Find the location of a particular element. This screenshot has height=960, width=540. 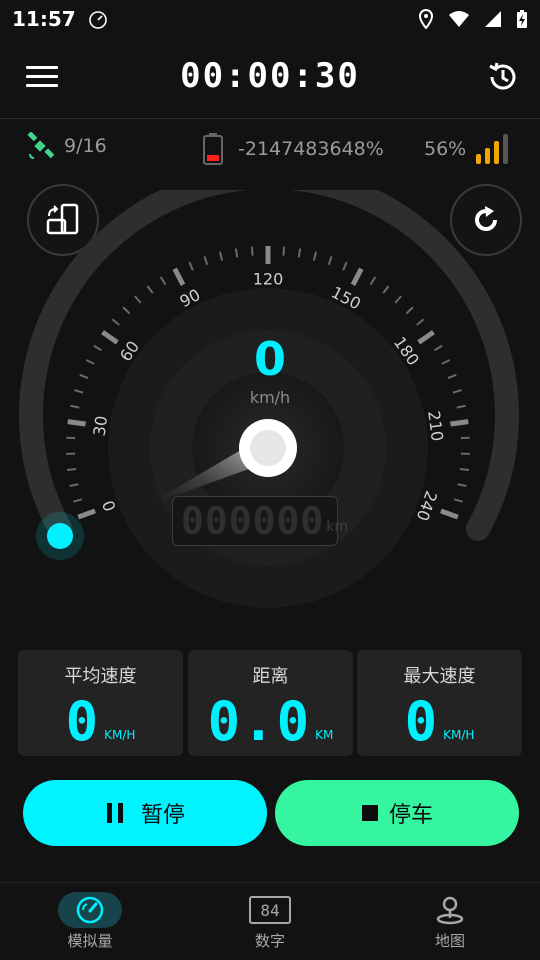

battery-low-icon is located at coordinates (213, 149).